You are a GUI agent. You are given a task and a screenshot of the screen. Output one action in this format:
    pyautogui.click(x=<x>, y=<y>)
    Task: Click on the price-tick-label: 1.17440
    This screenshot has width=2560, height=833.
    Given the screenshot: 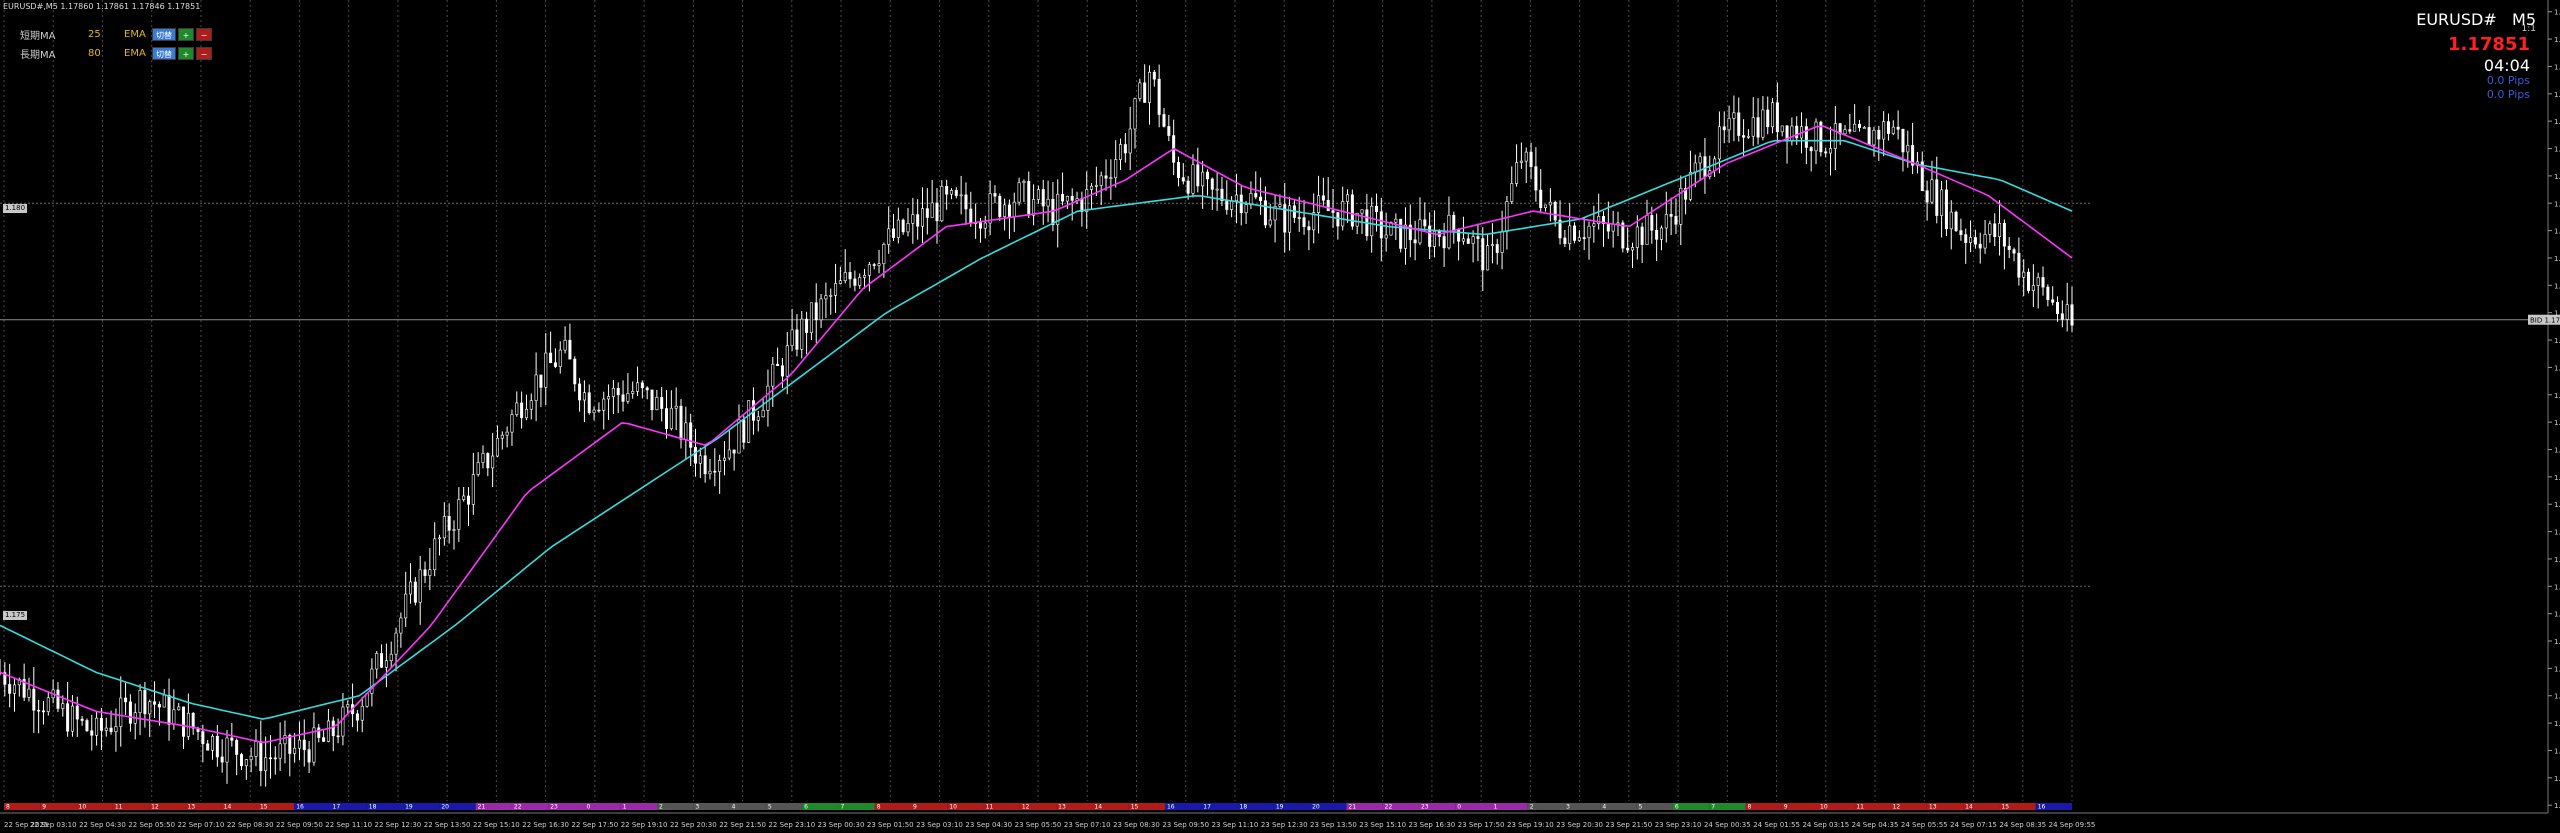 What is the action you would take?
    pyautogui.click(x=2557, y=642)
    